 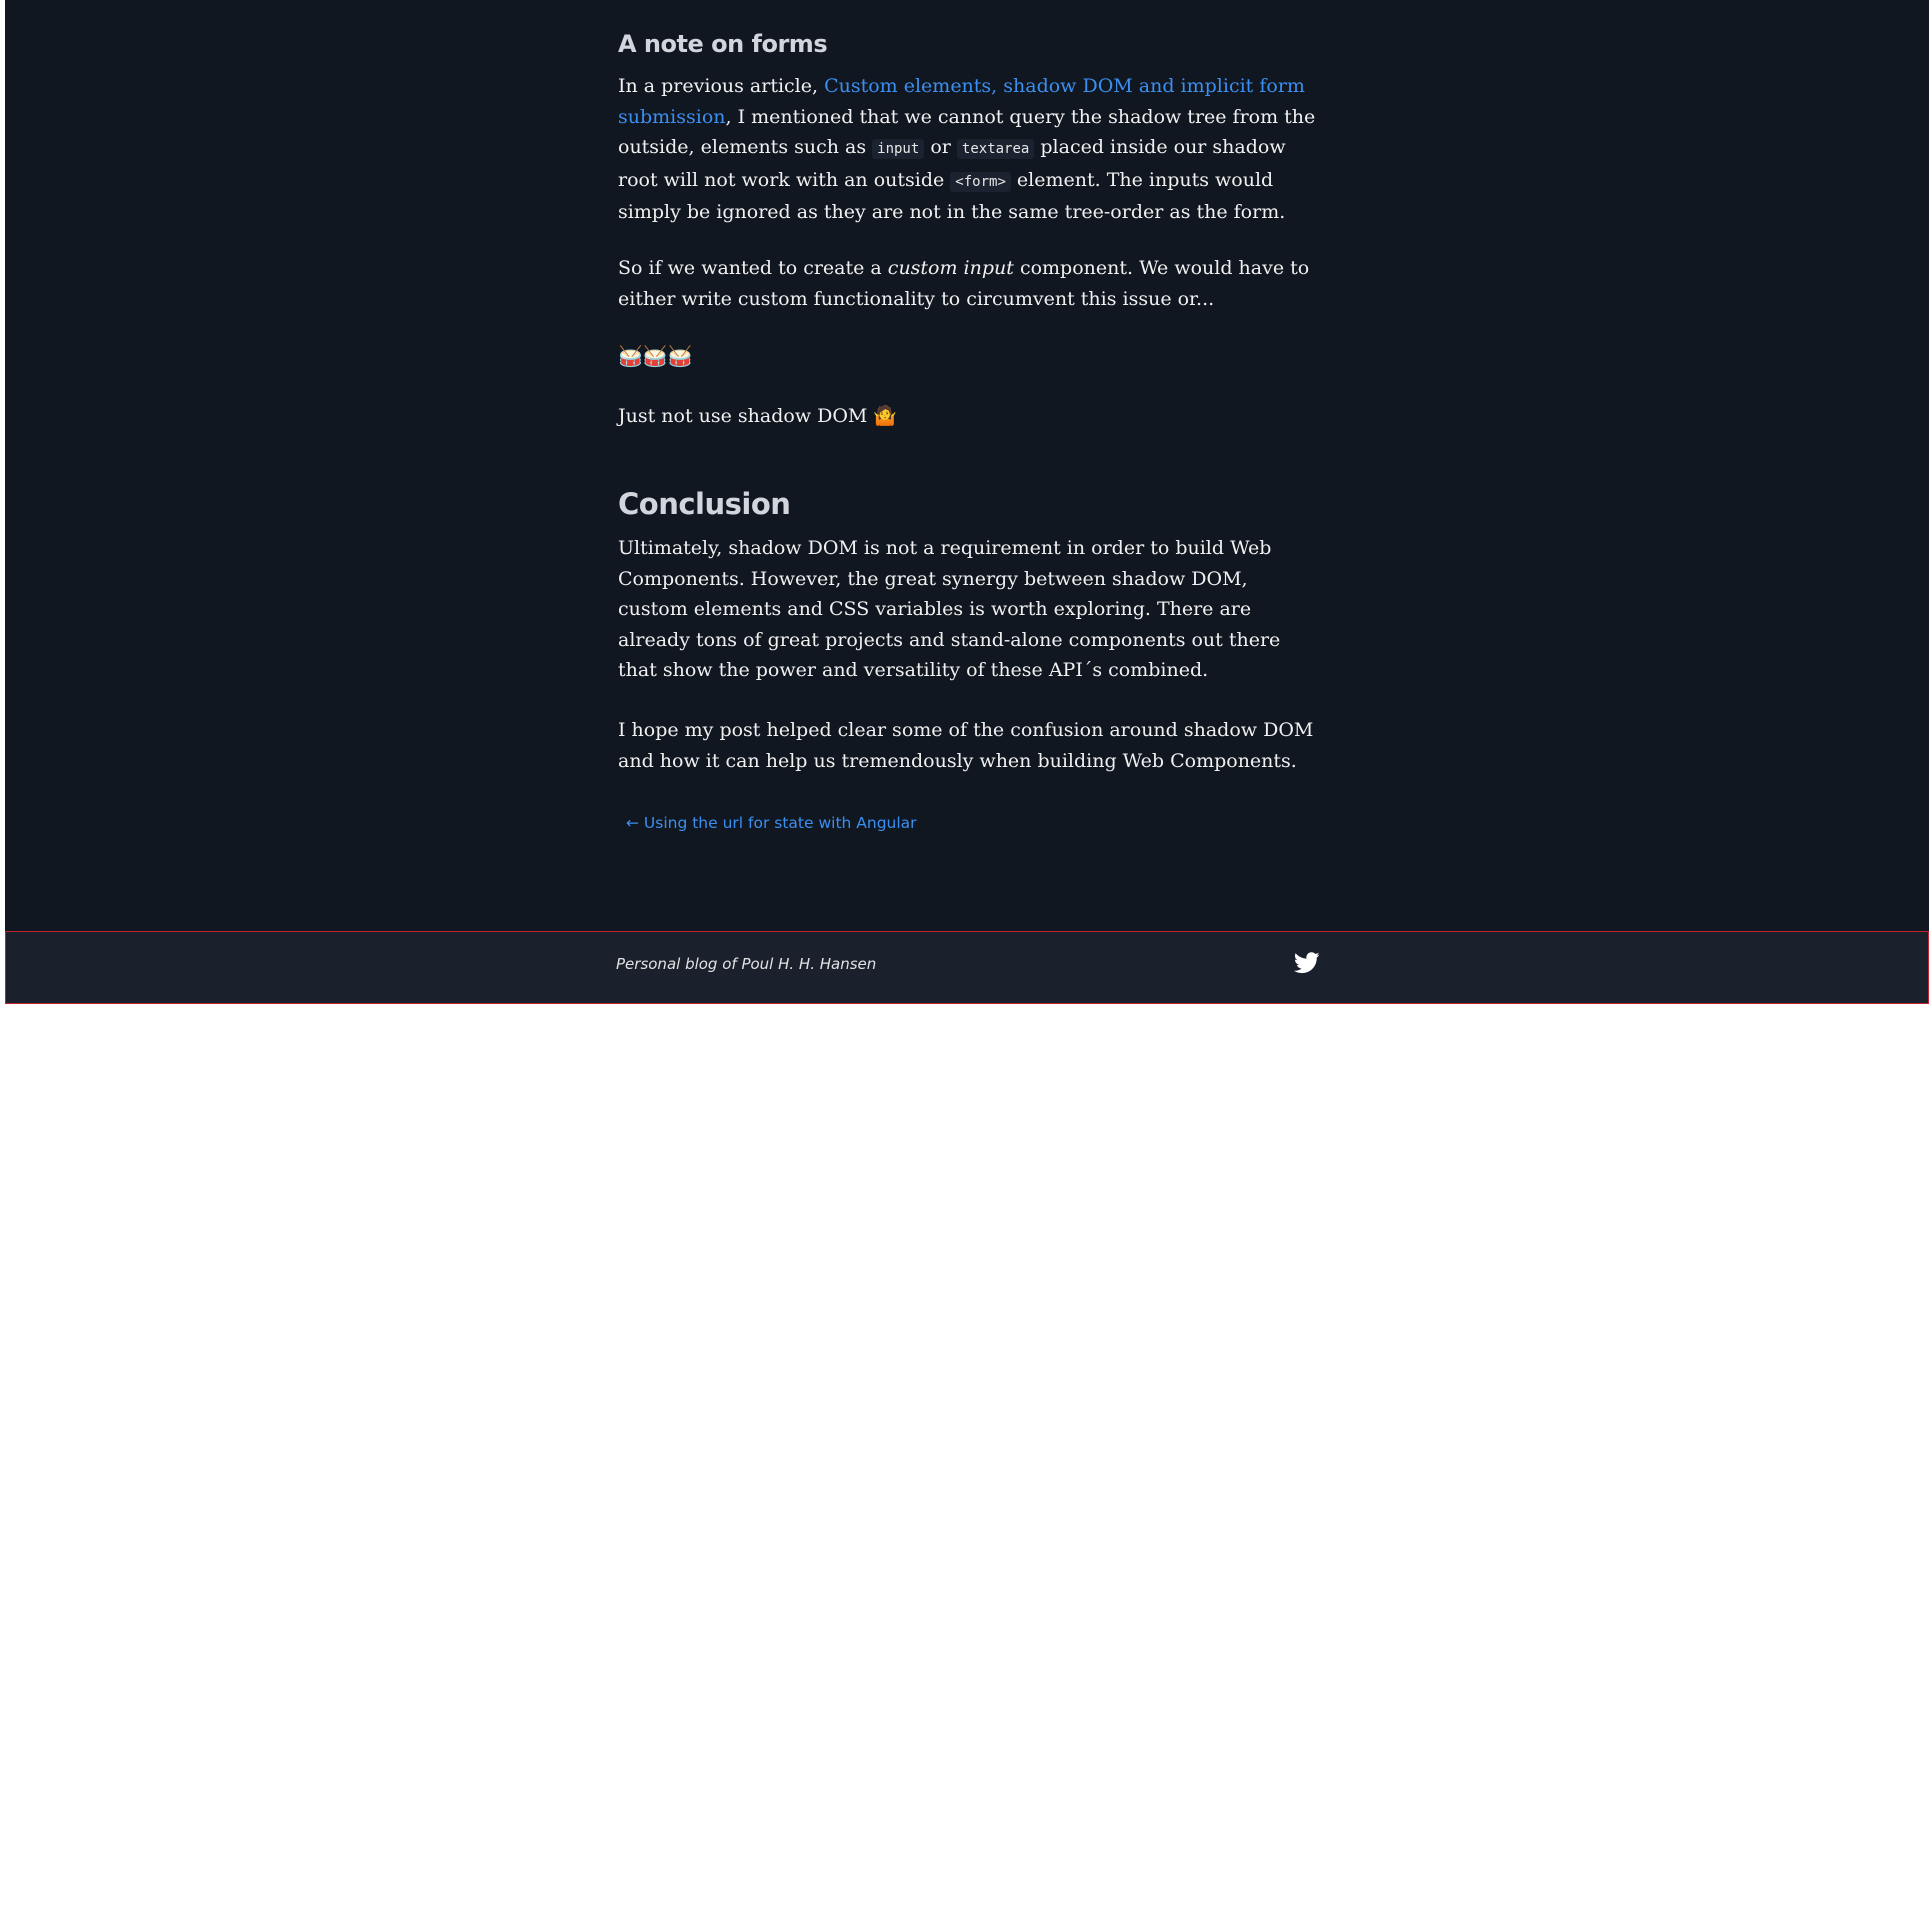 I want to click on heading-conclusion: Conclusion, so click(x=704, y=504).